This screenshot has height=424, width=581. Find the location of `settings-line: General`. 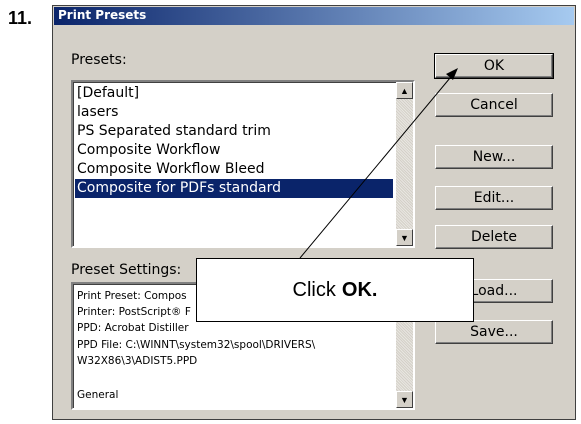

settings-line: General is located at coordinates (98, 395).